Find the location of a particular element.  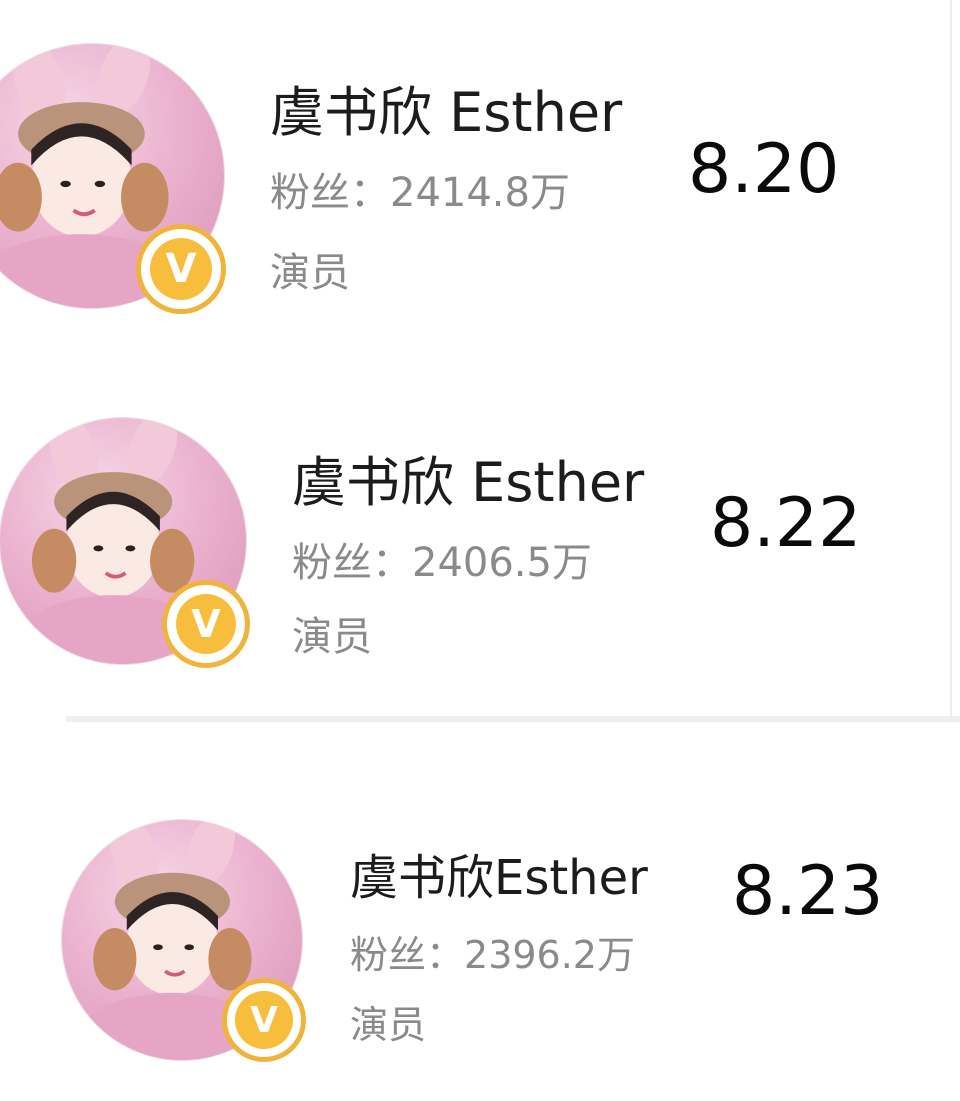

date-label: 8.22 is located at coordinates (786, 523).